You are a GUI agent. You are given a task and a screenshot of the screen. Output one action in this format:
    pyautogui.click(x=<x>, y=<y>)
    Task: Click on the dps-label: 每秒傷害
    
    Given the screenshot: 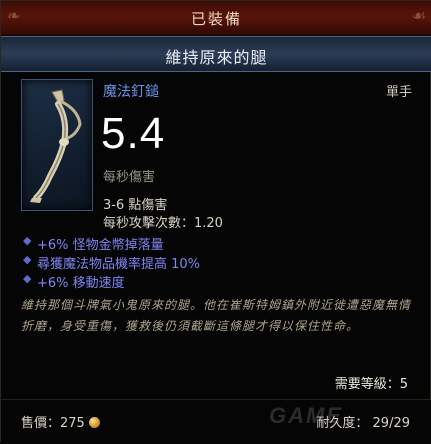 What is the action you would take?
    pyautogui.click(x=129, y=177)
    